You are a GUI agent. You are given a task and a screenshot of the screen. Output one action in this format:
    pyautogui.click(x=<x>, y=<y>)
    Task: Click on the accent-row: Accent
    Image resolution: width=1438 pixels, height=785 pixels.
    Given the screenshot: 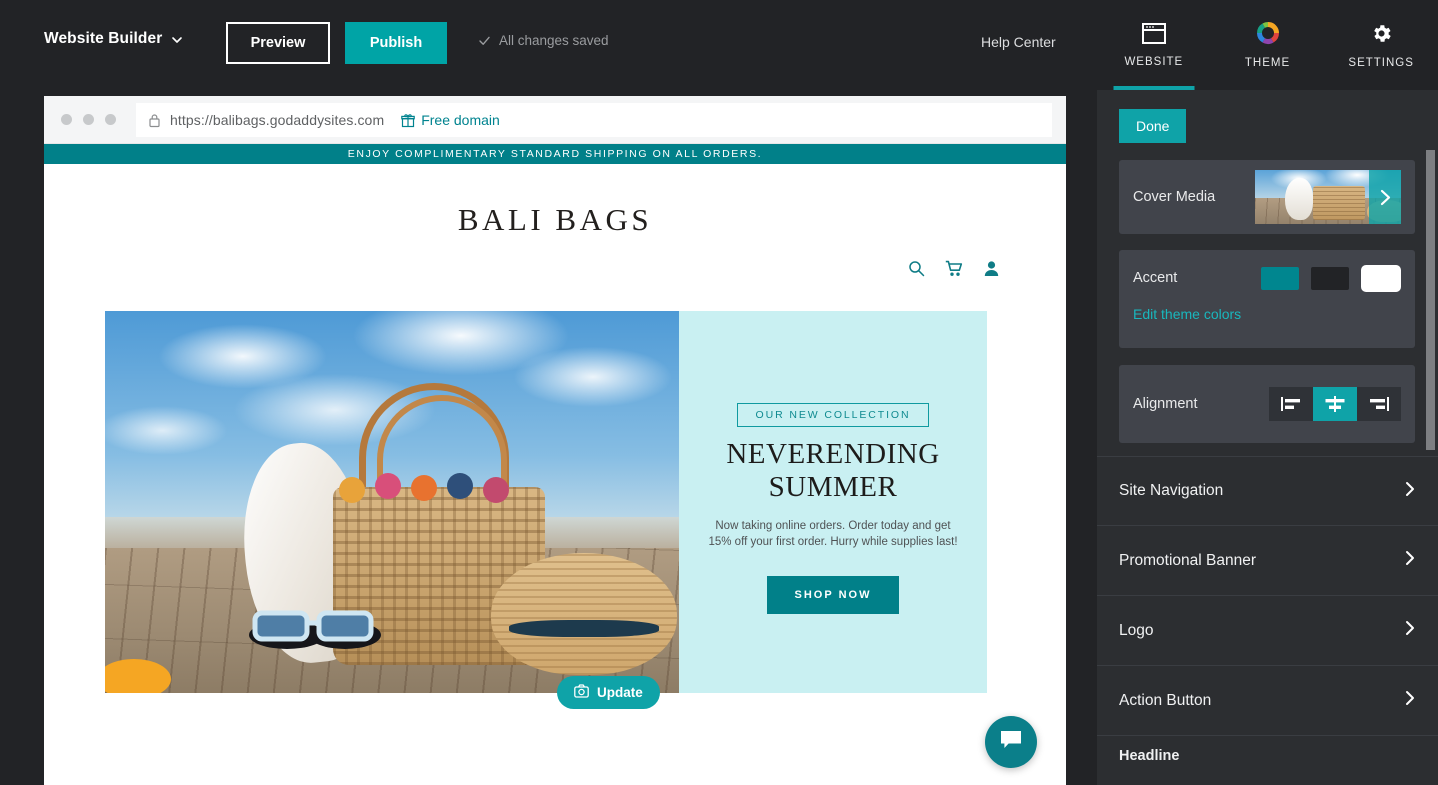 What is the action you would take?
    pyautogui.click(x=1267, y=278)
    